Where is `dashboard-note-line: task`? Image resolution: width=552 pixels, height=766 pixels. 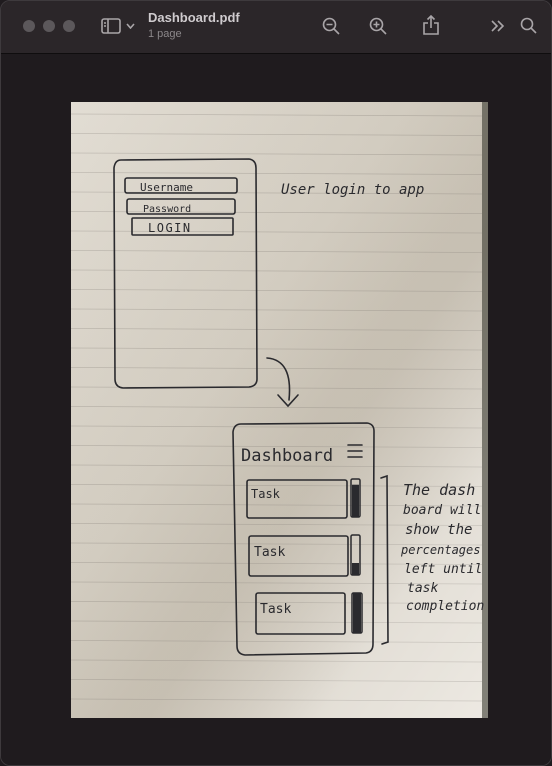 dashboard-note-line: task is located at coordinates (422, 588).